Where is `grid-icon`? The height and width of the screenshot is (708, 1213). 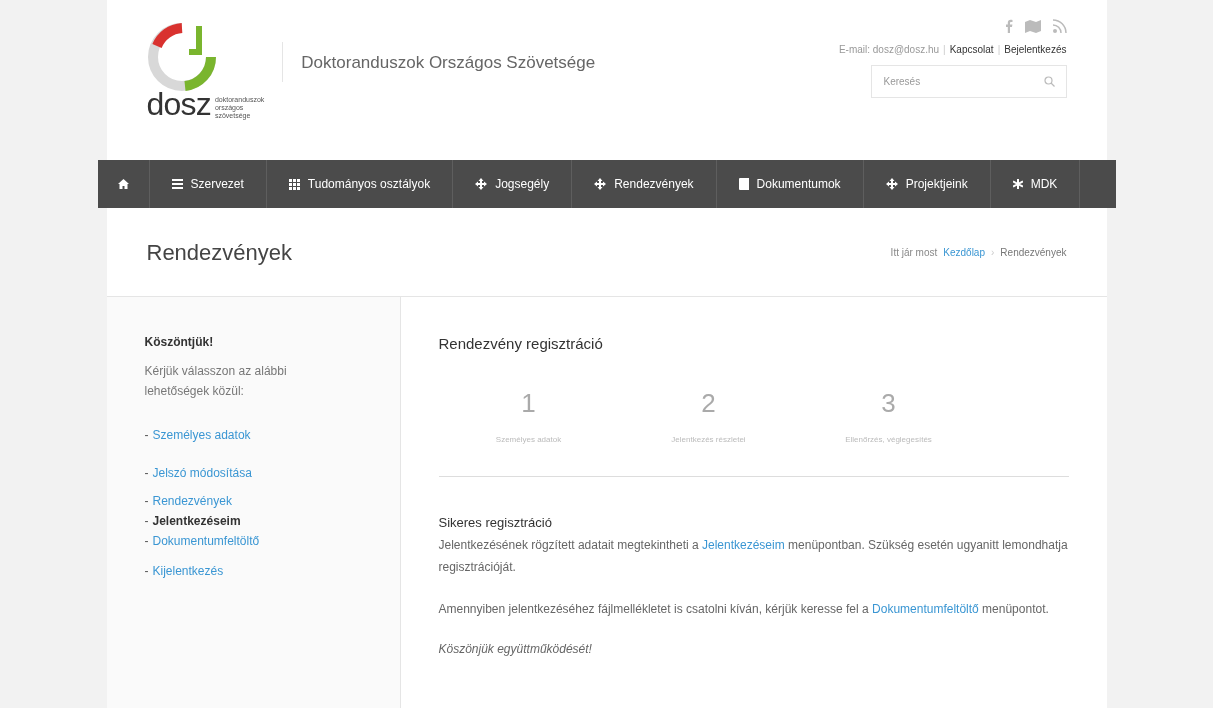 grid-icon is located at coordinates (294, 184).